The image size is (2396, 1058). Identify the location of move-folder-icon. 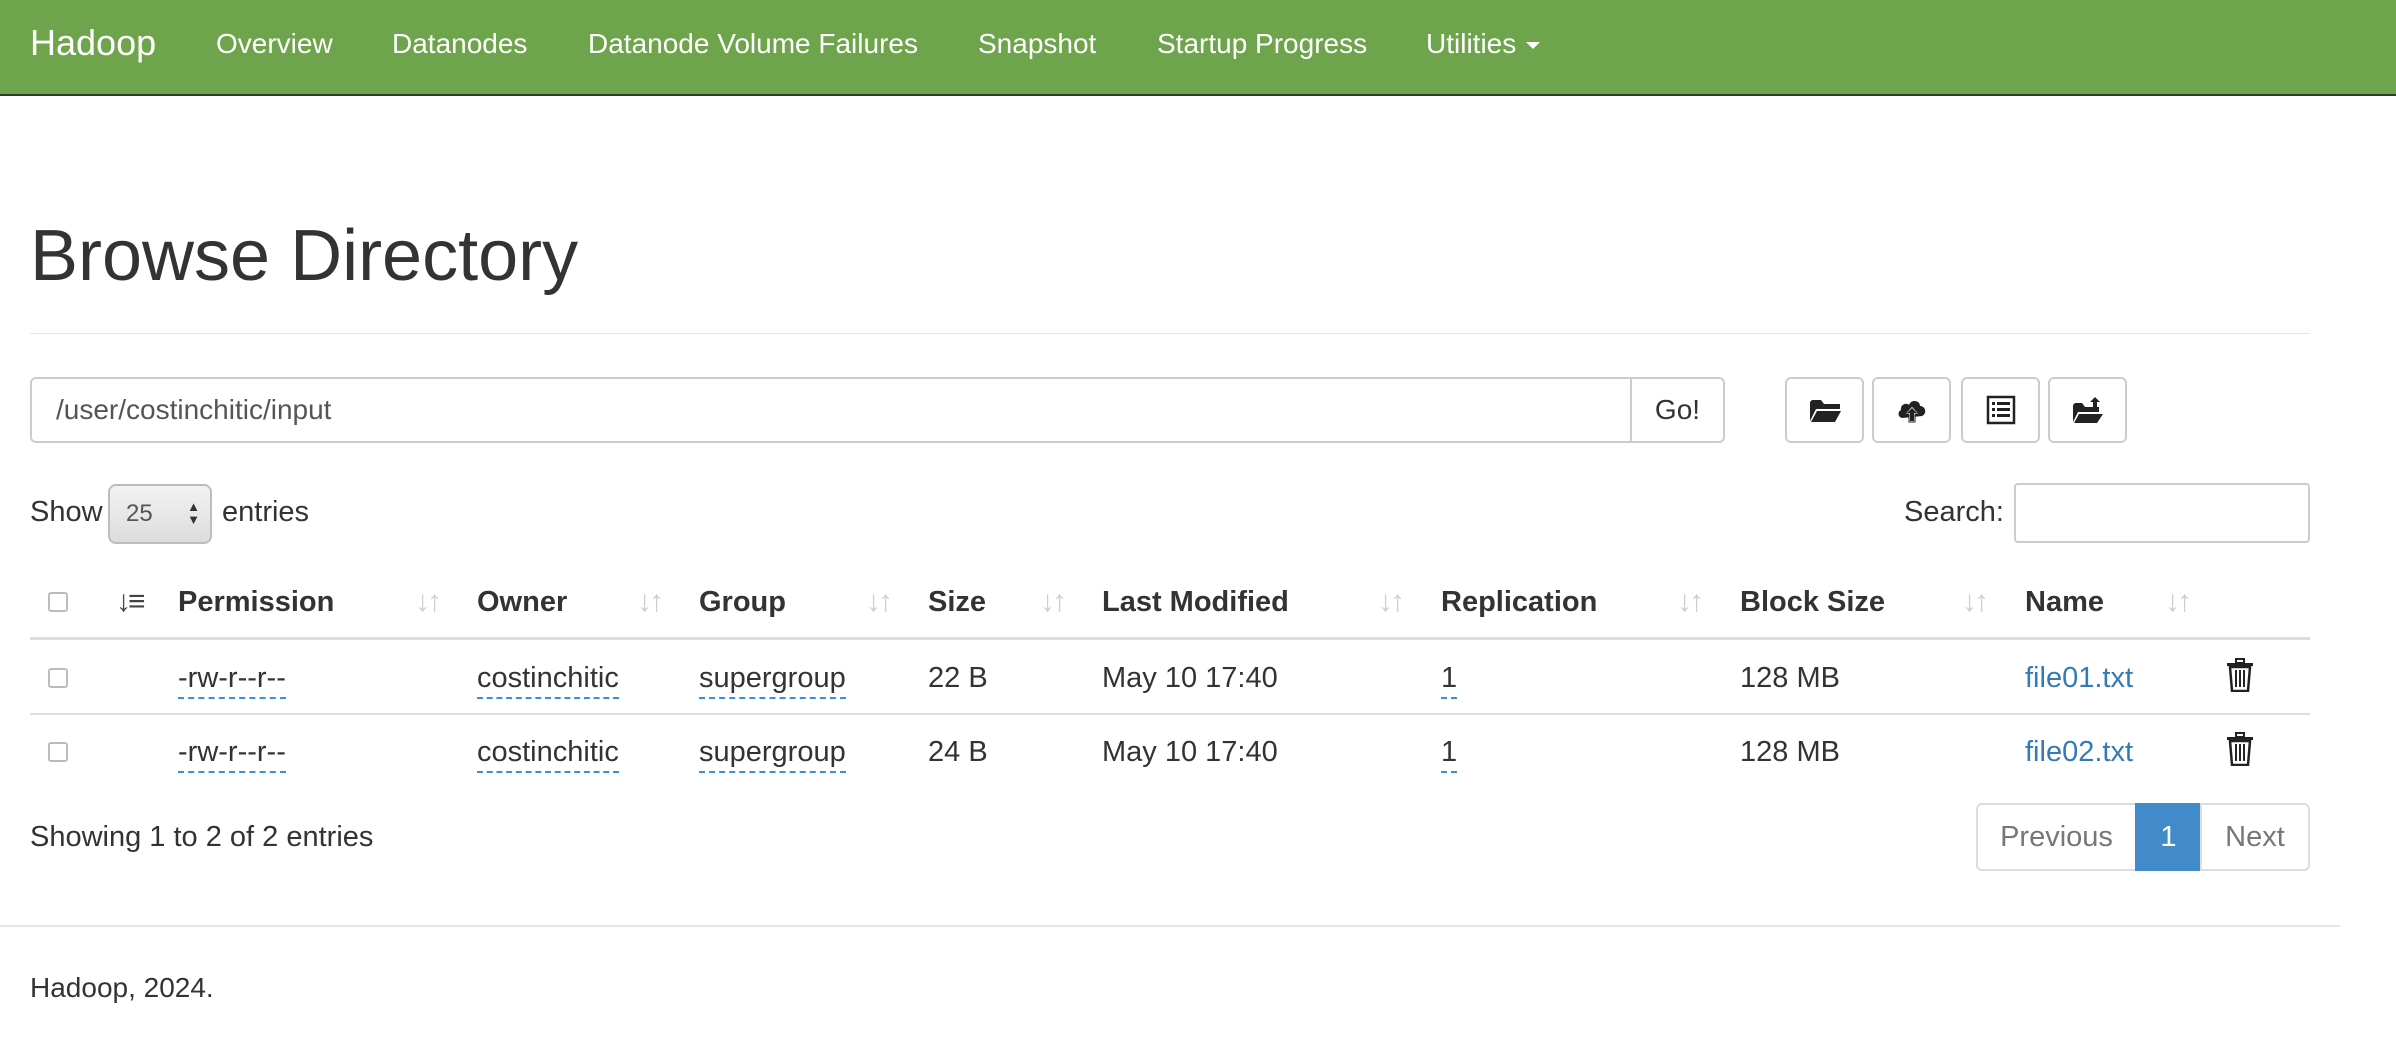
(2087, 410).